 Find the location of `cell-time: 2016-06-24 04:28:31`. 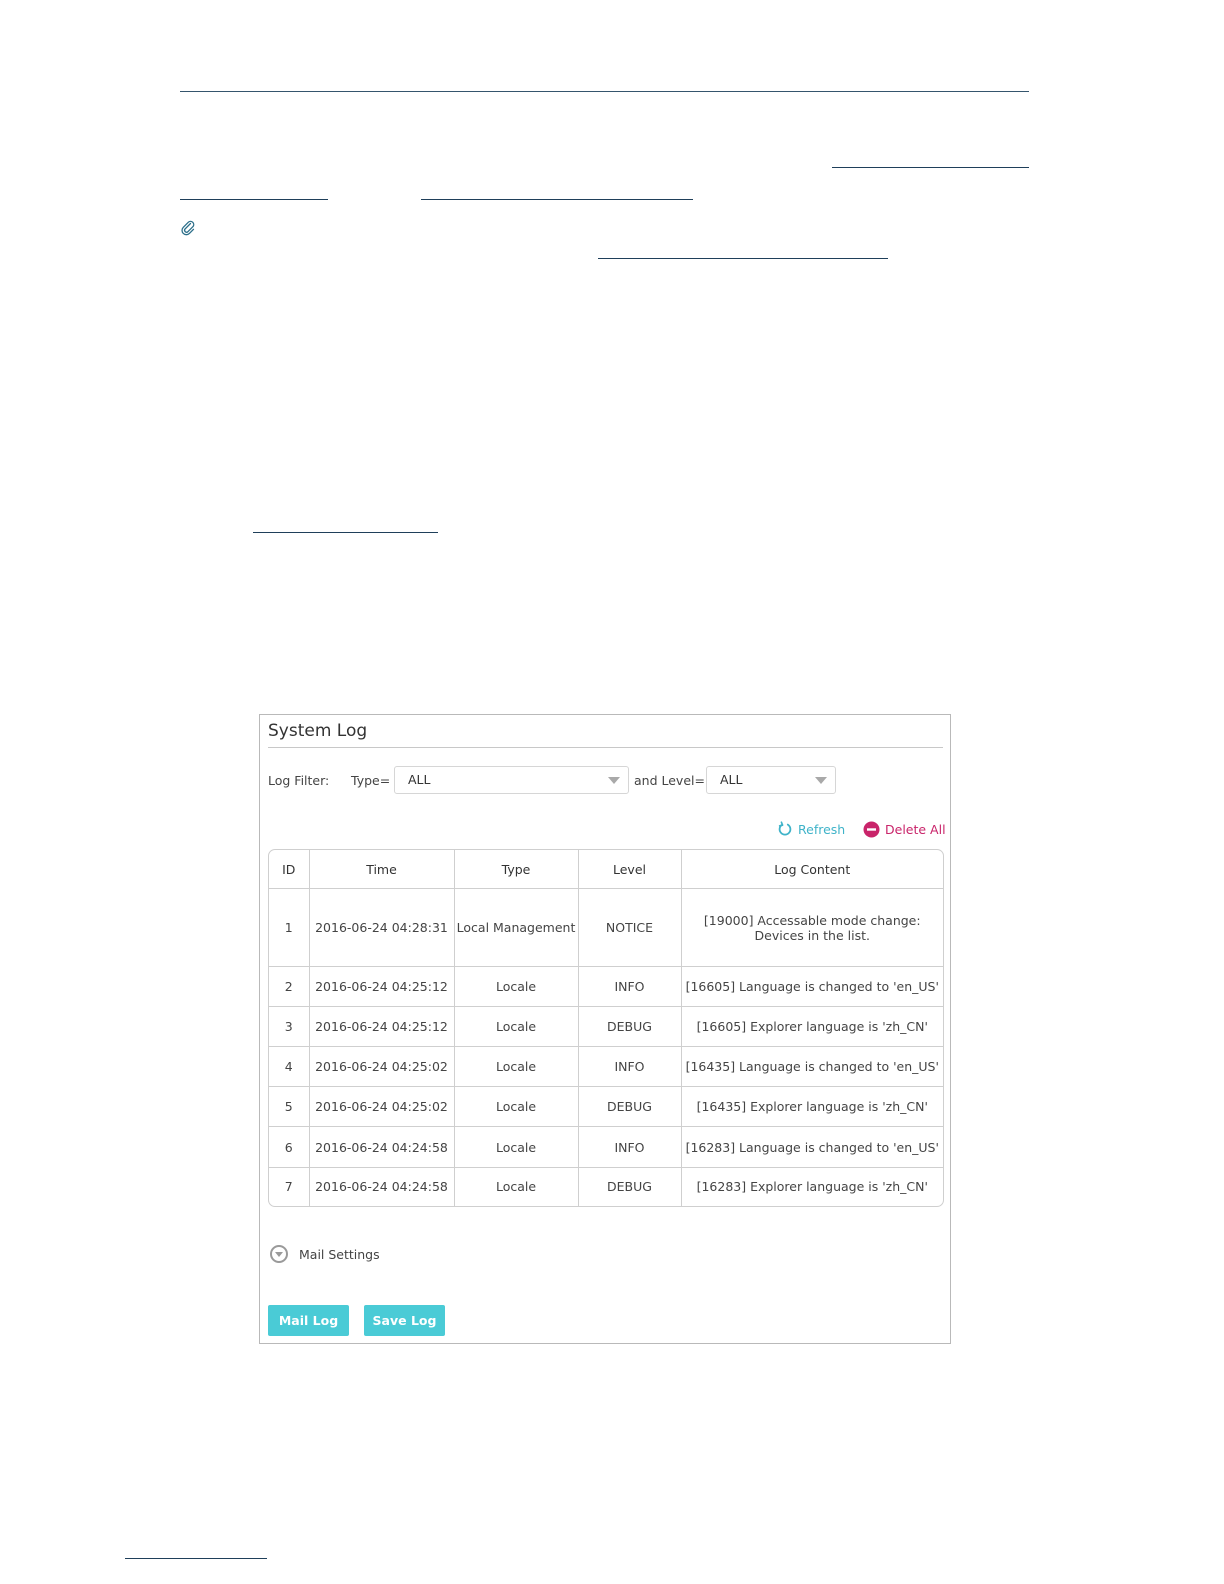

cell-time: 2016-06-24 04:28:31 is located at coordinates (381, 928).